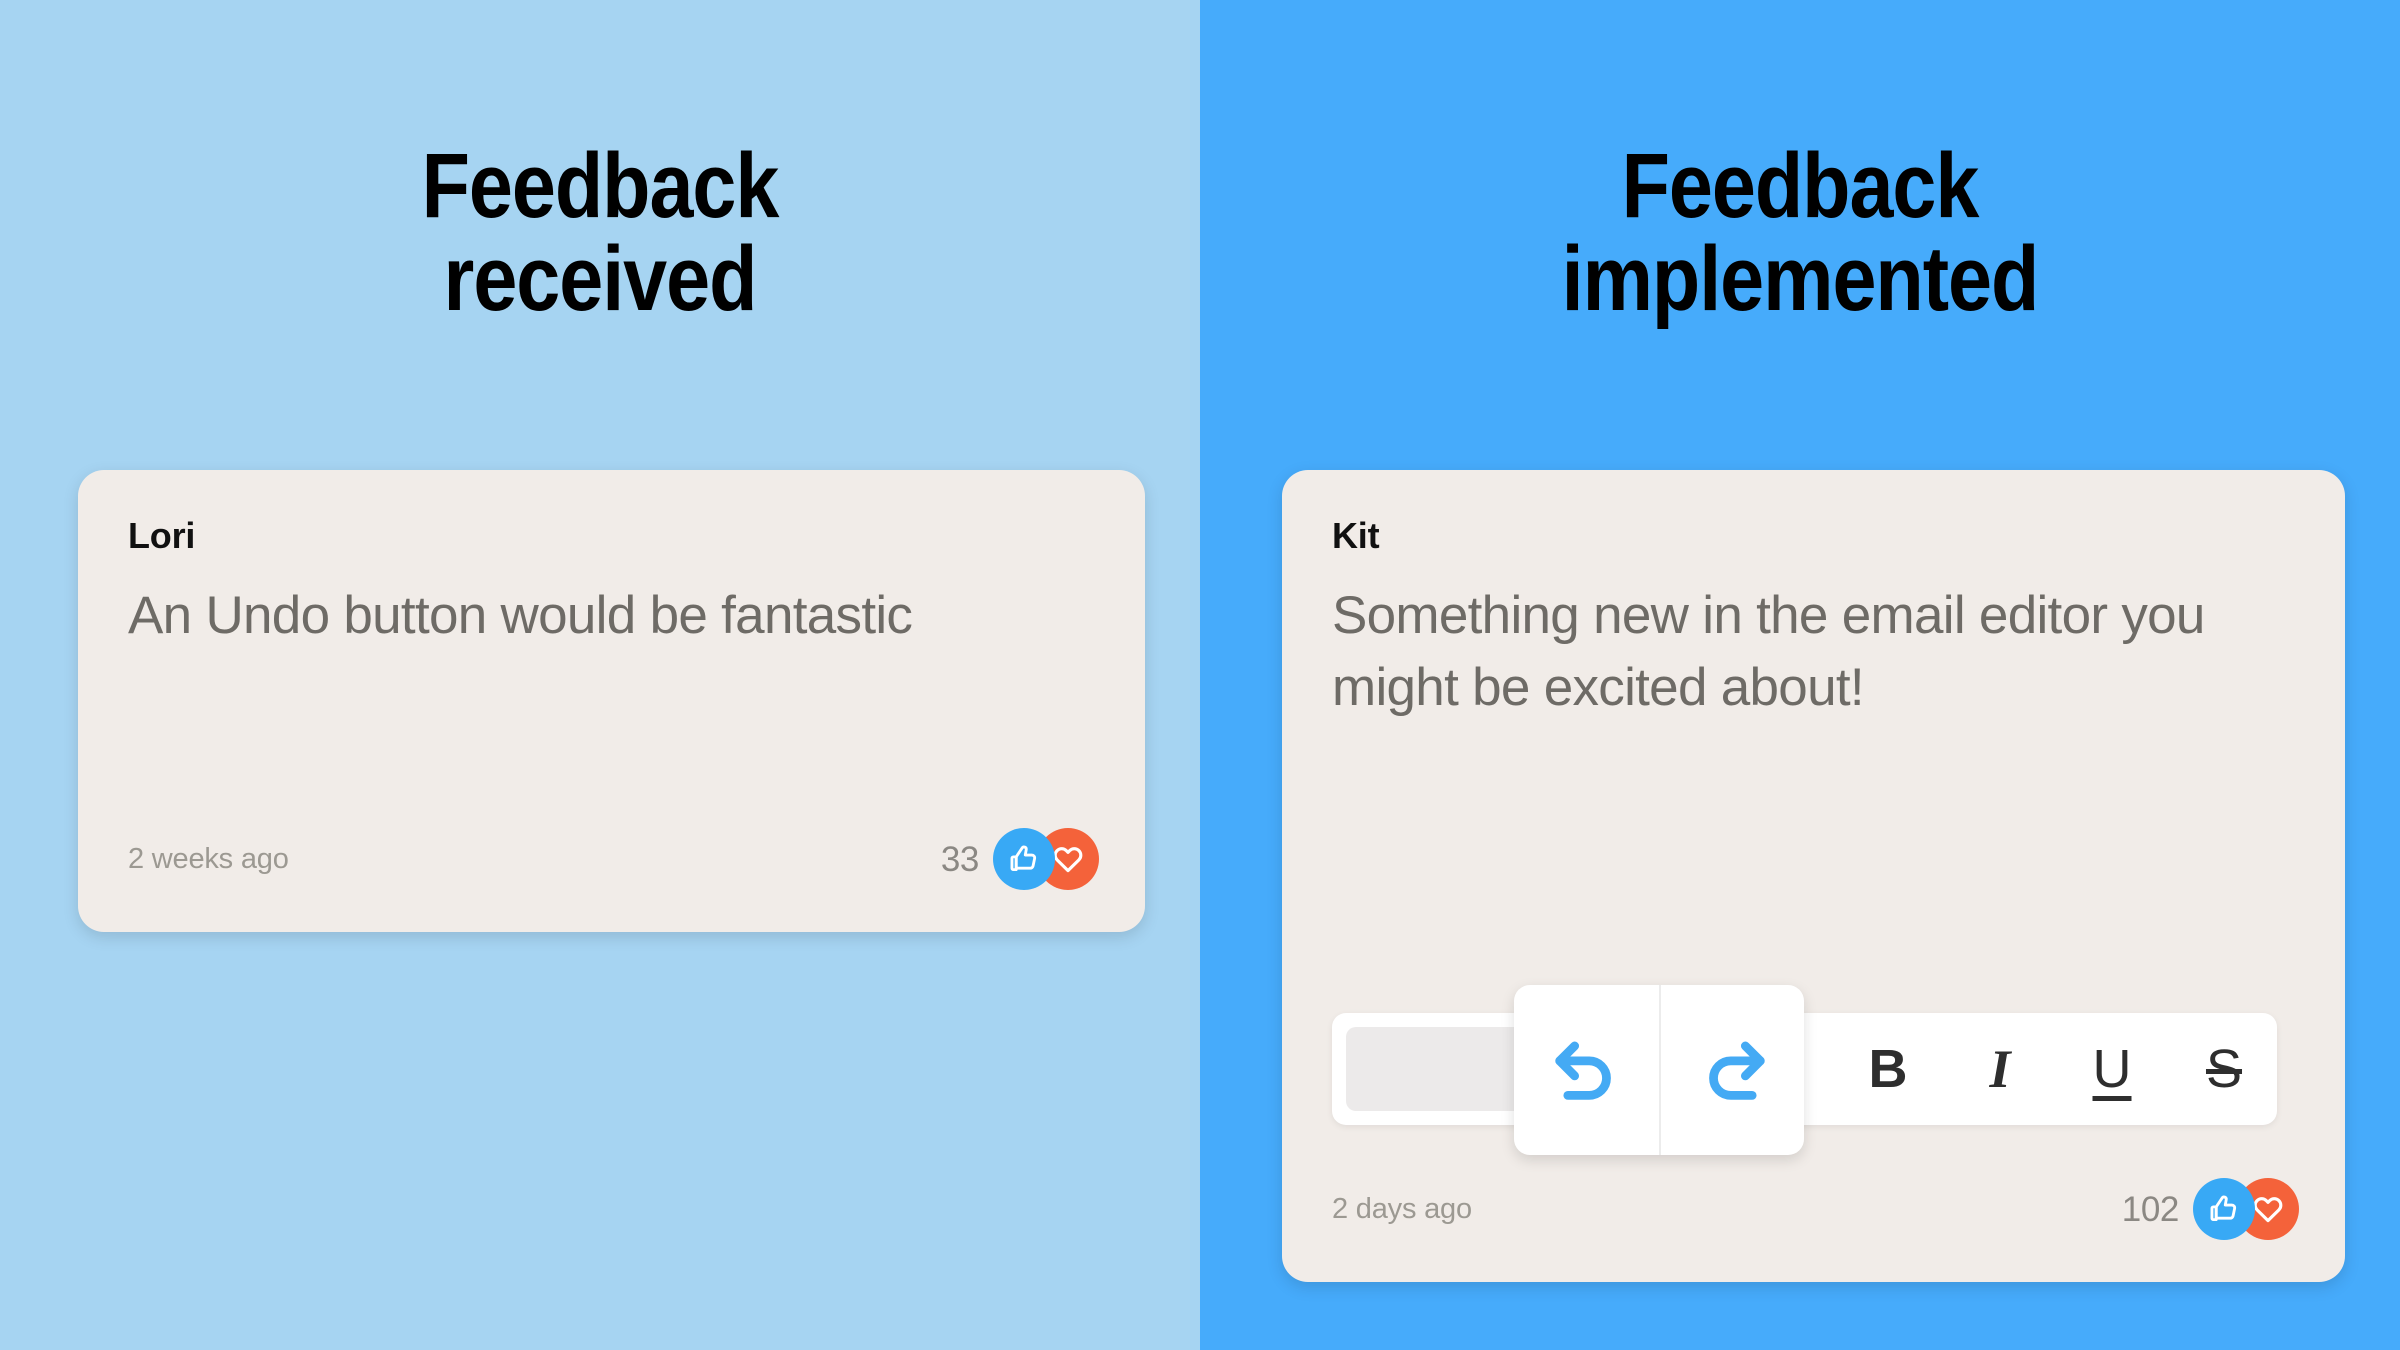  I want to click on toolbar-bar: B I U S, so click(1804, 1069).